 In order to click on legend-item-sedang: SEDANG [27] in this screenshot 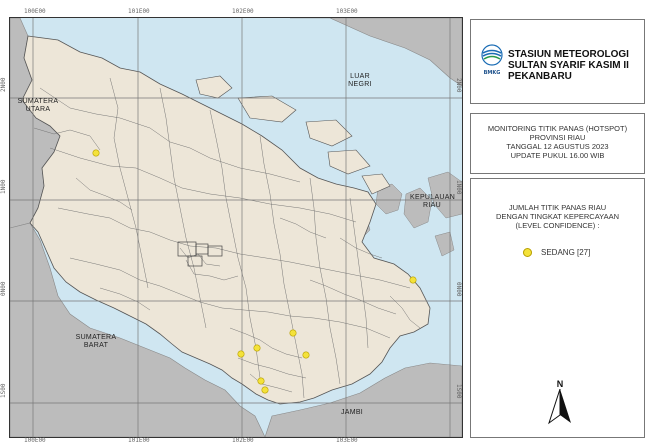, I will do `click(556, 252)`.